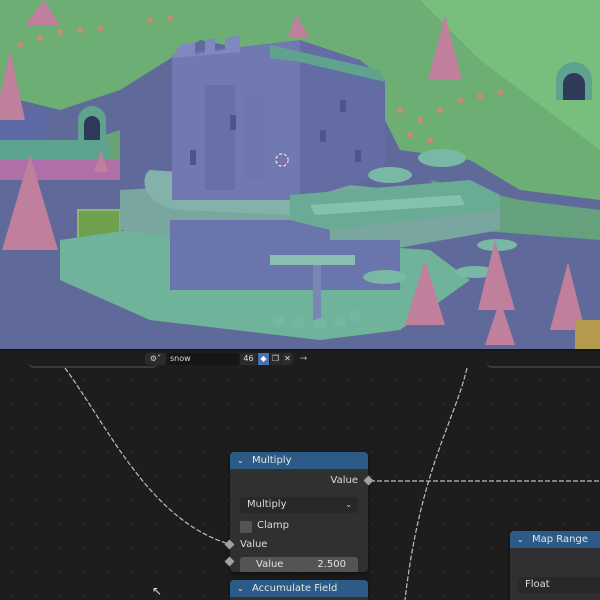 The height and width of the screenshot is (600, 600). What do you see at coordinates (331, 564) in the screenshot?
I see `value-field-number: 2.500` at bounding box center [331, 564].